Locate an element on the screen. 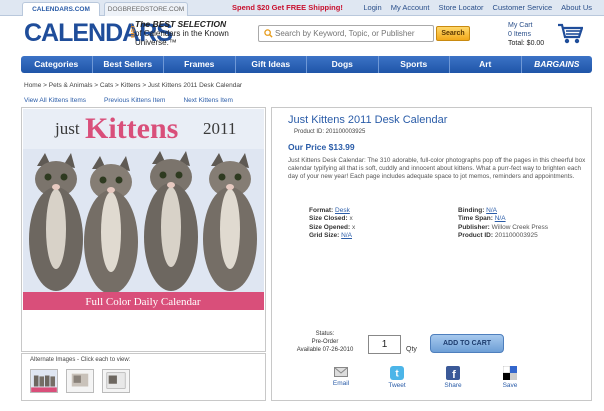  status-value: Pre-Order is located at coordinates (325, 342).